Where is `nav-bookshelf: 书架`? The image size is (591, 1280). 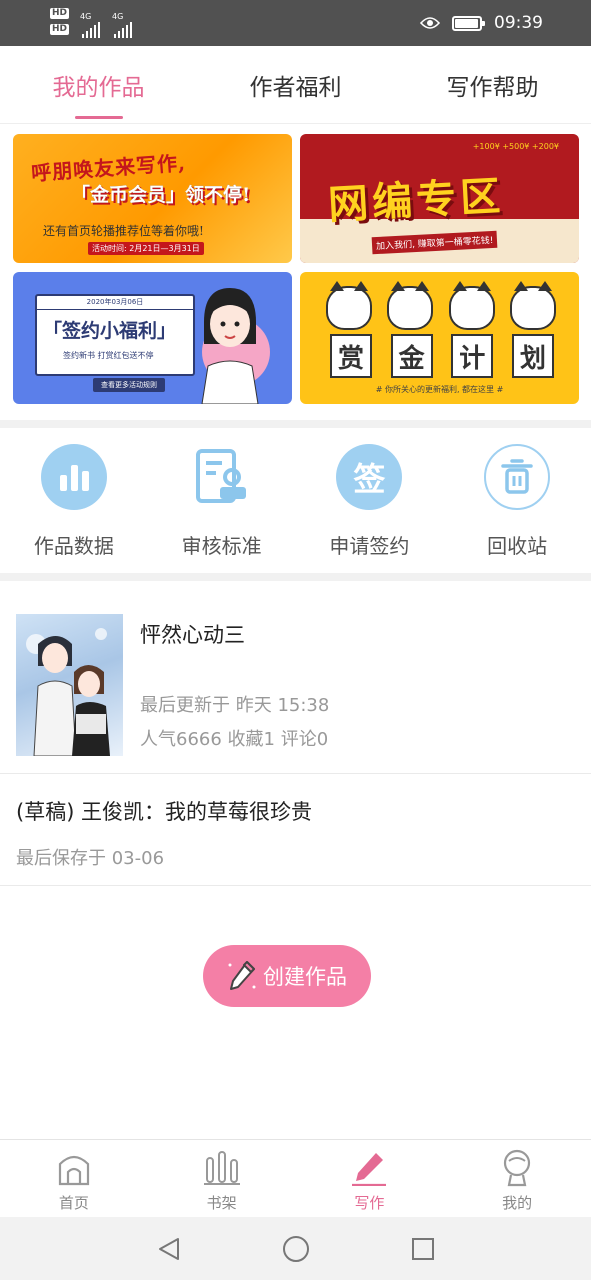 nav-bookshelf: 书架 is located at coordinates (222, 1178).